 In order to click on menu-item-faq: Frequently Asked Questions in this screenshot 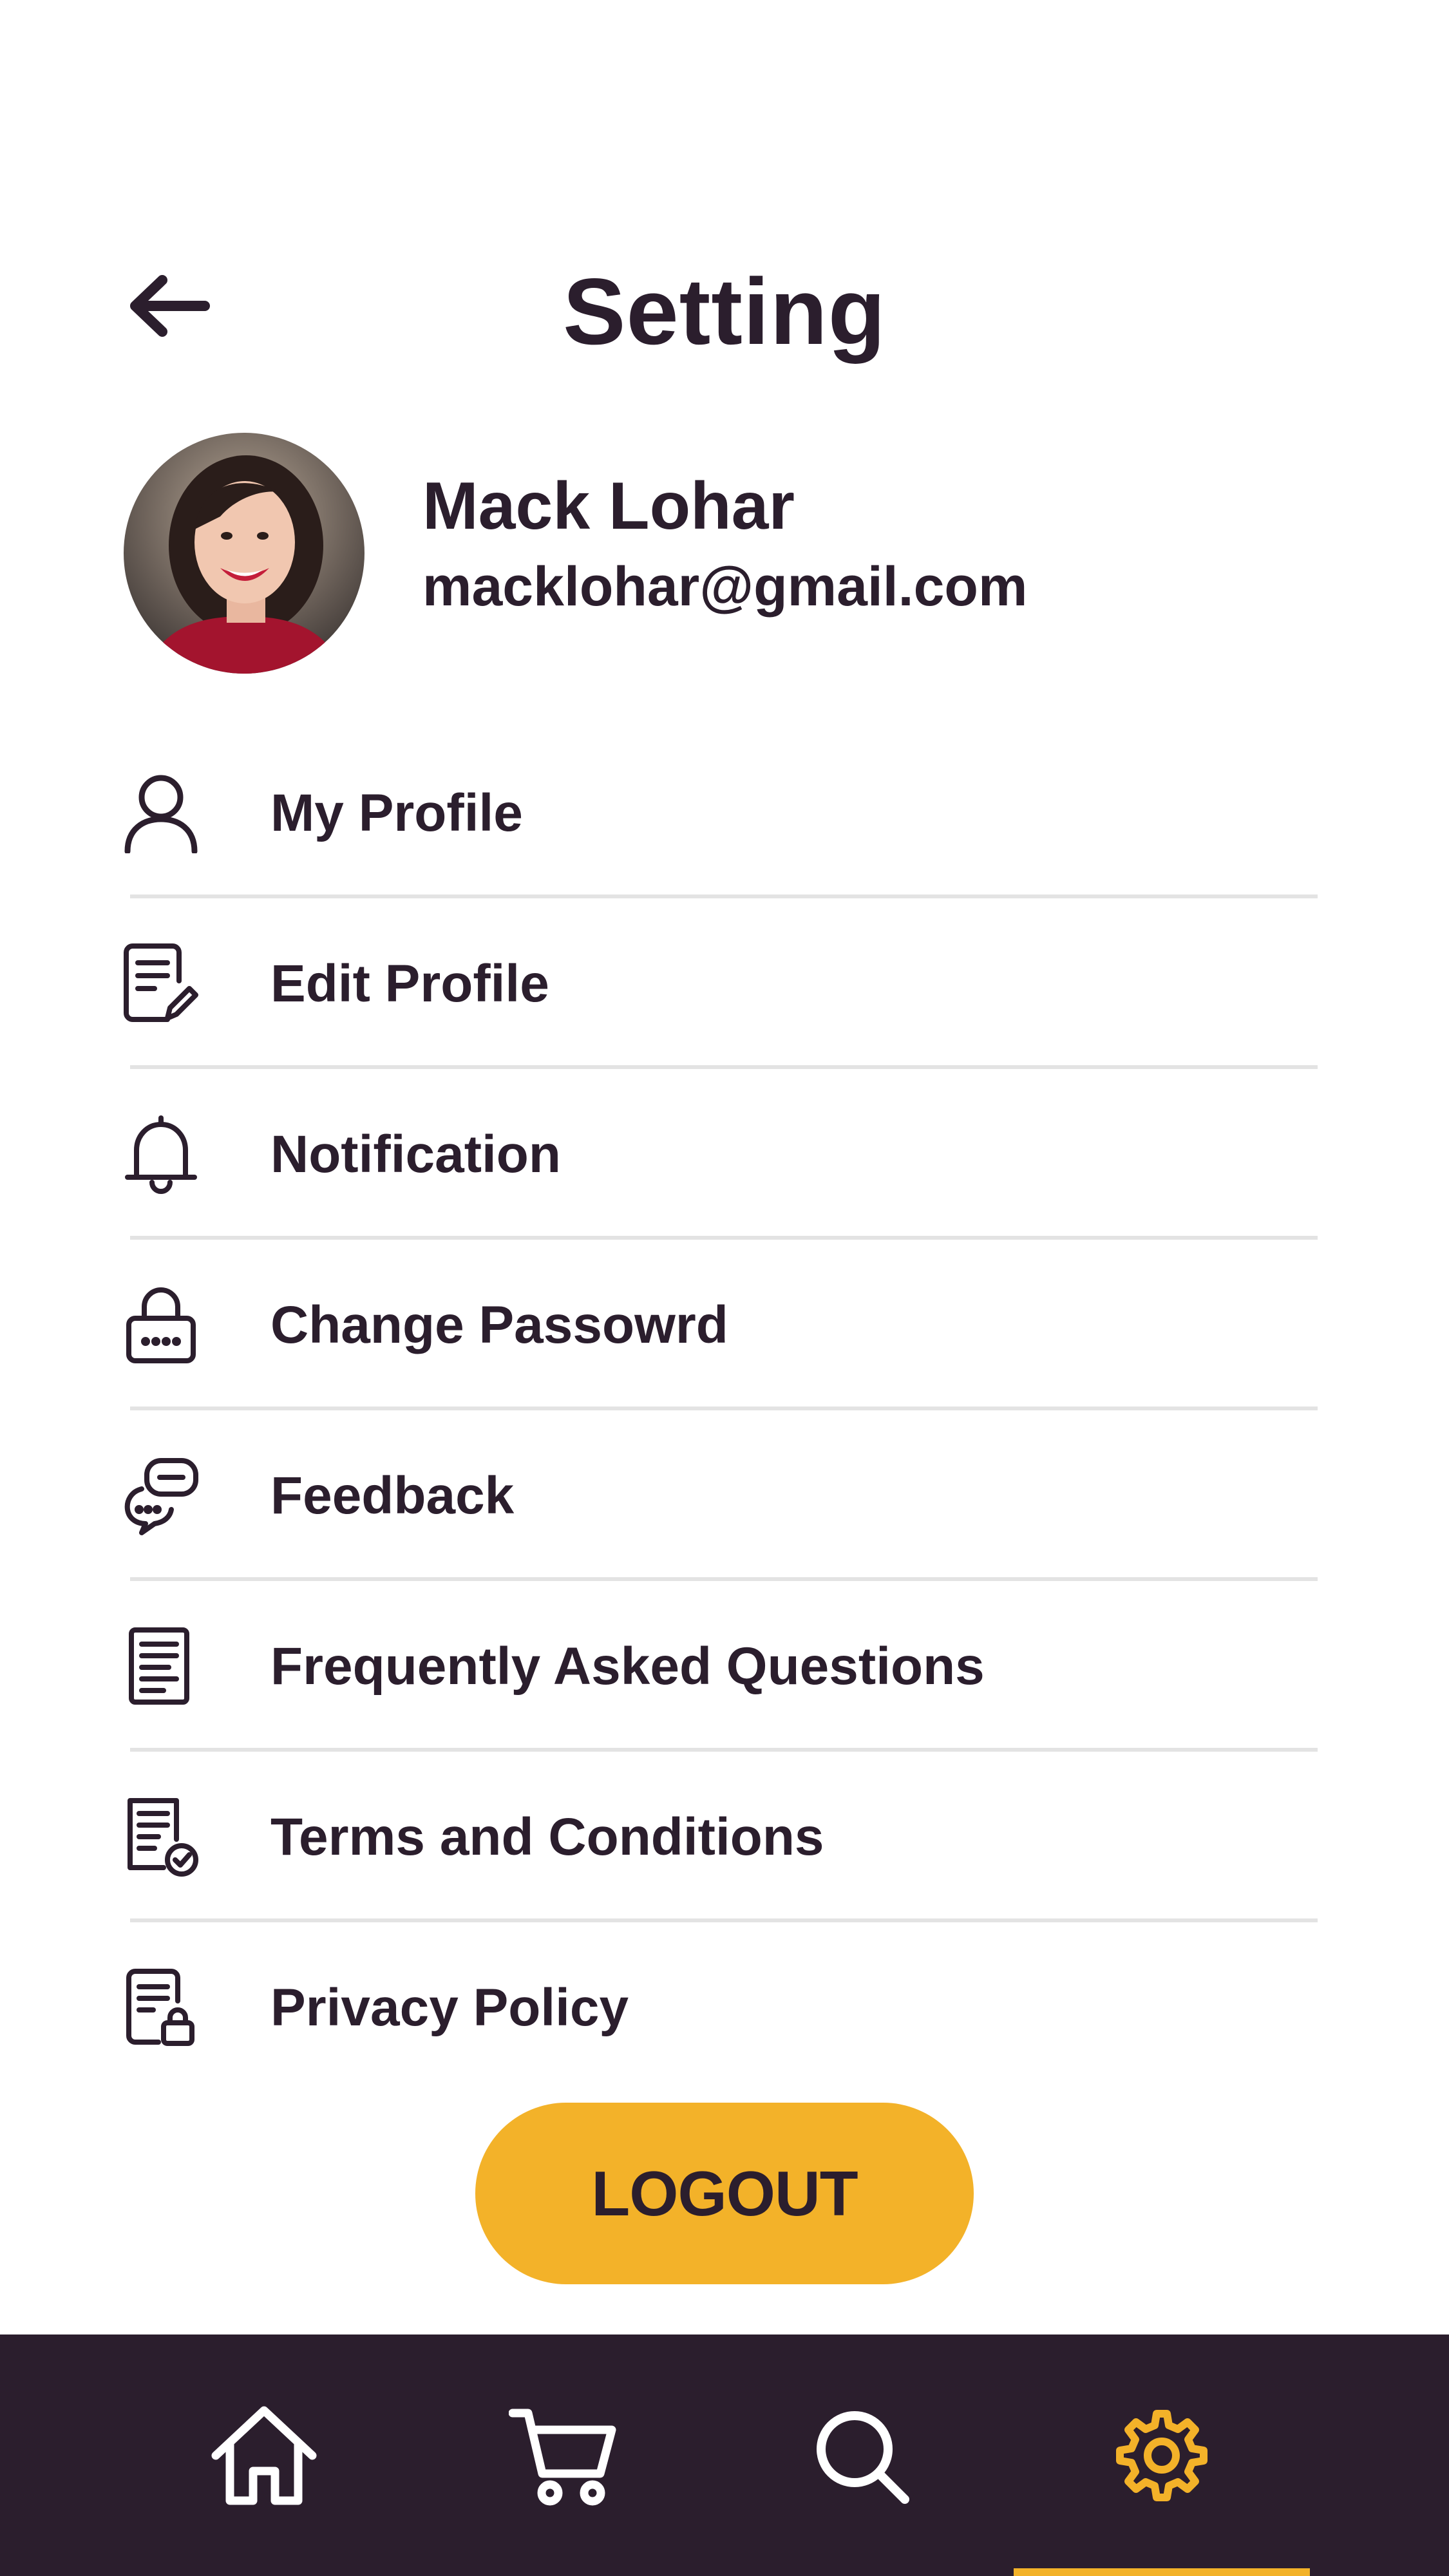, I will do `click(721, 1667)`.